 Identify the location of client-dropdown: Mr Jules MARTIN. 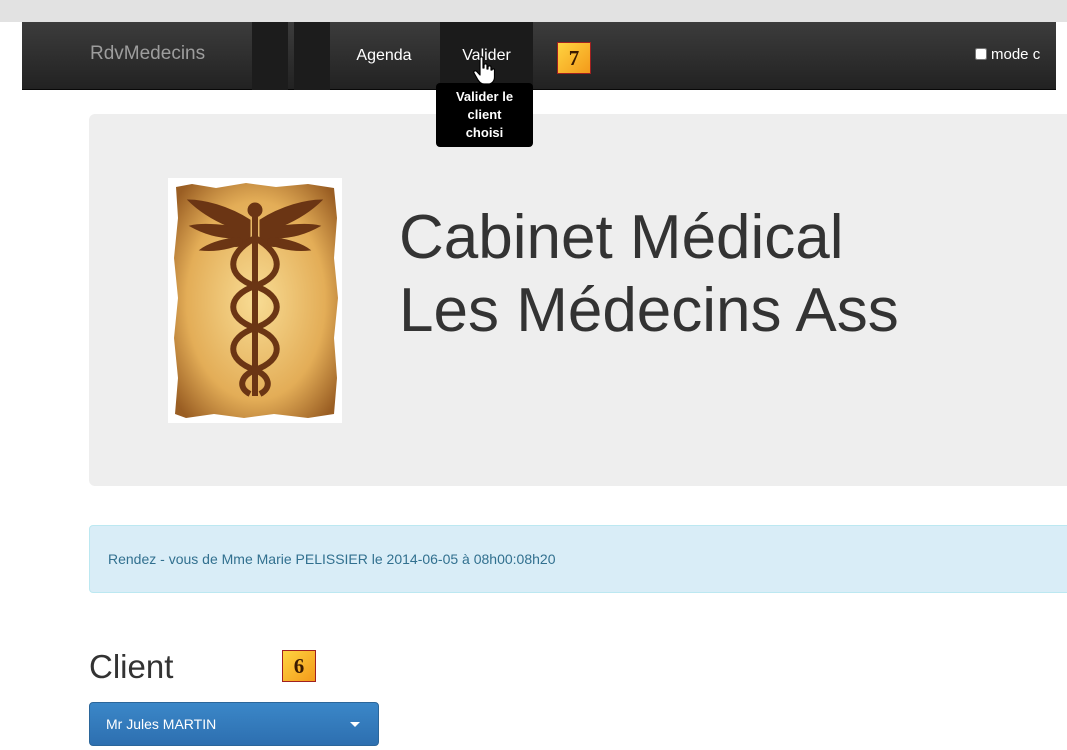
(234, 724).